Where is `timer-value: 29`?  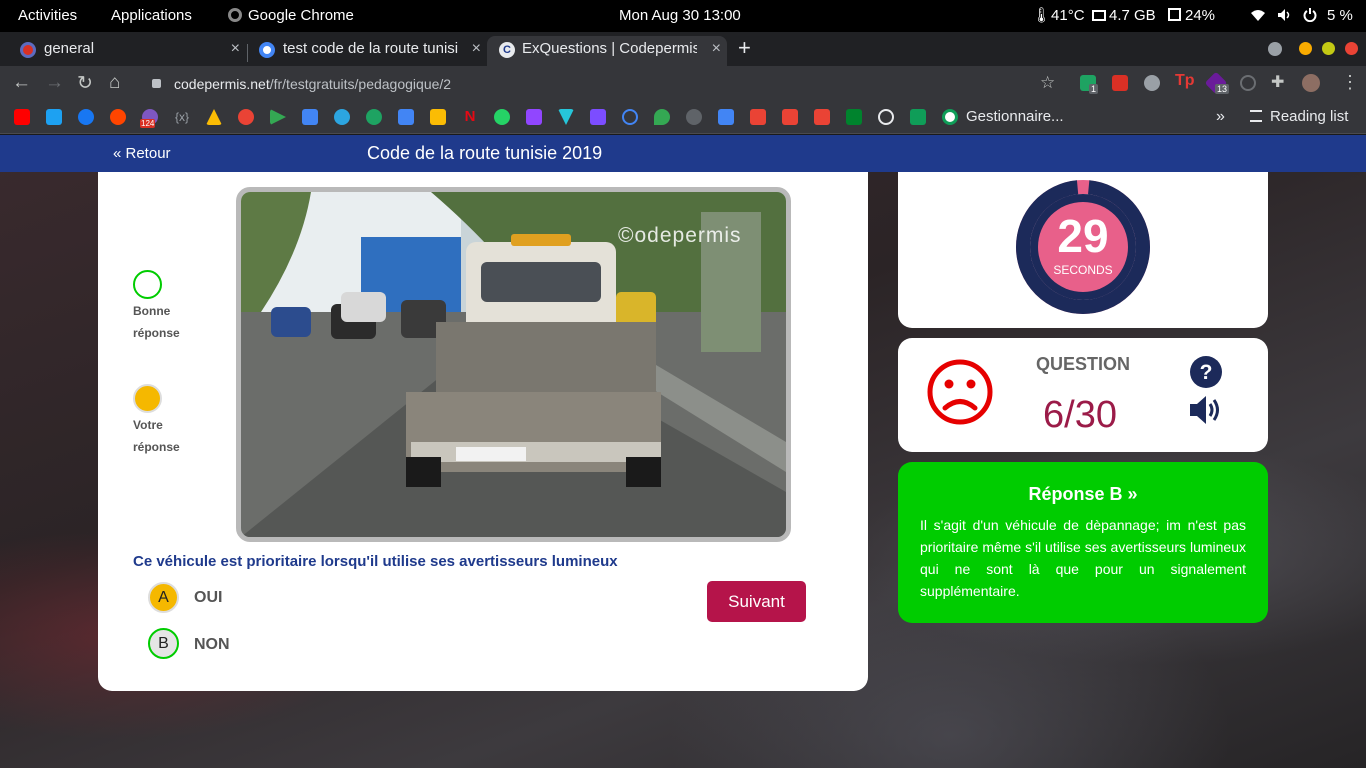 timer-value: 29 is located at coordinates (1083, 236).